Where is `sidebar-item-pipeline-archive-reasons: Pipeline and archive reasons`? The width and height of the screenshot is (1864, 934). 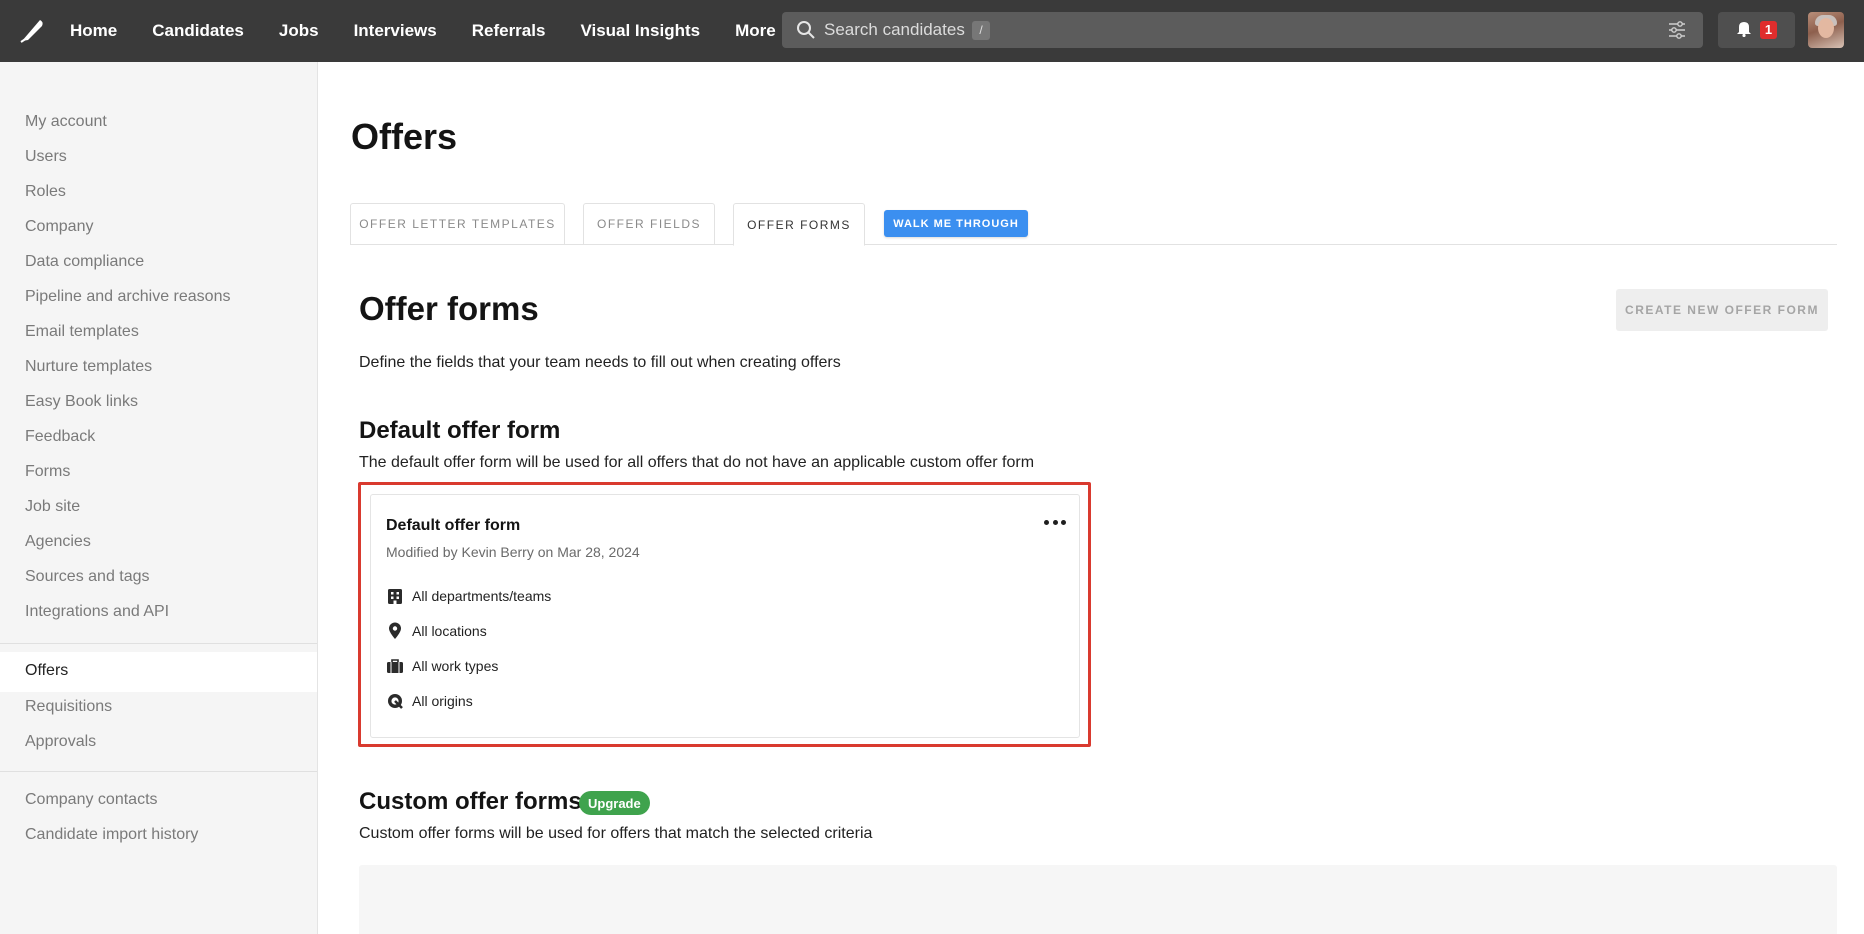 sidebar-item-pipeline-archive-reasons: Pipeline and archive reasons is located at coordinates (127, 297).